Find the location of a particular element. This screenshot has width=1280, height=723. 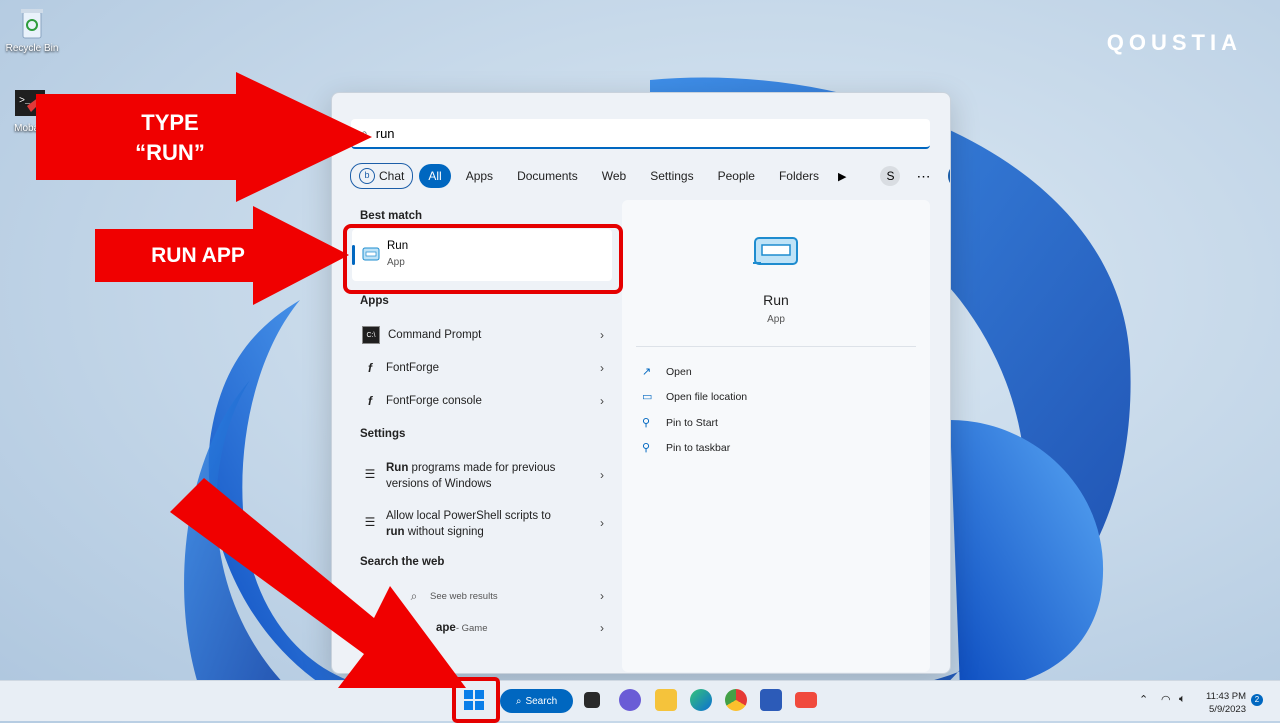

app-result: f FontForge › is located at coordinates (482, 368).